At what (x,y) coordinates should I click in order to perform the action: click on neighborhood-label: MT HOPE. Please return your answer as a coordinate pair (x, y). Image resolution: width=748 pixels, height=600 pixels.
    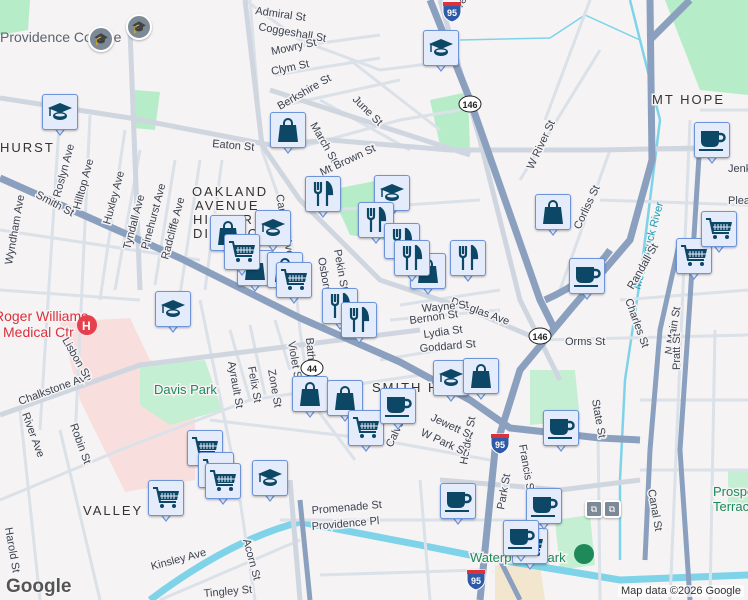
    Looking at the image, I should click on (688, 99).